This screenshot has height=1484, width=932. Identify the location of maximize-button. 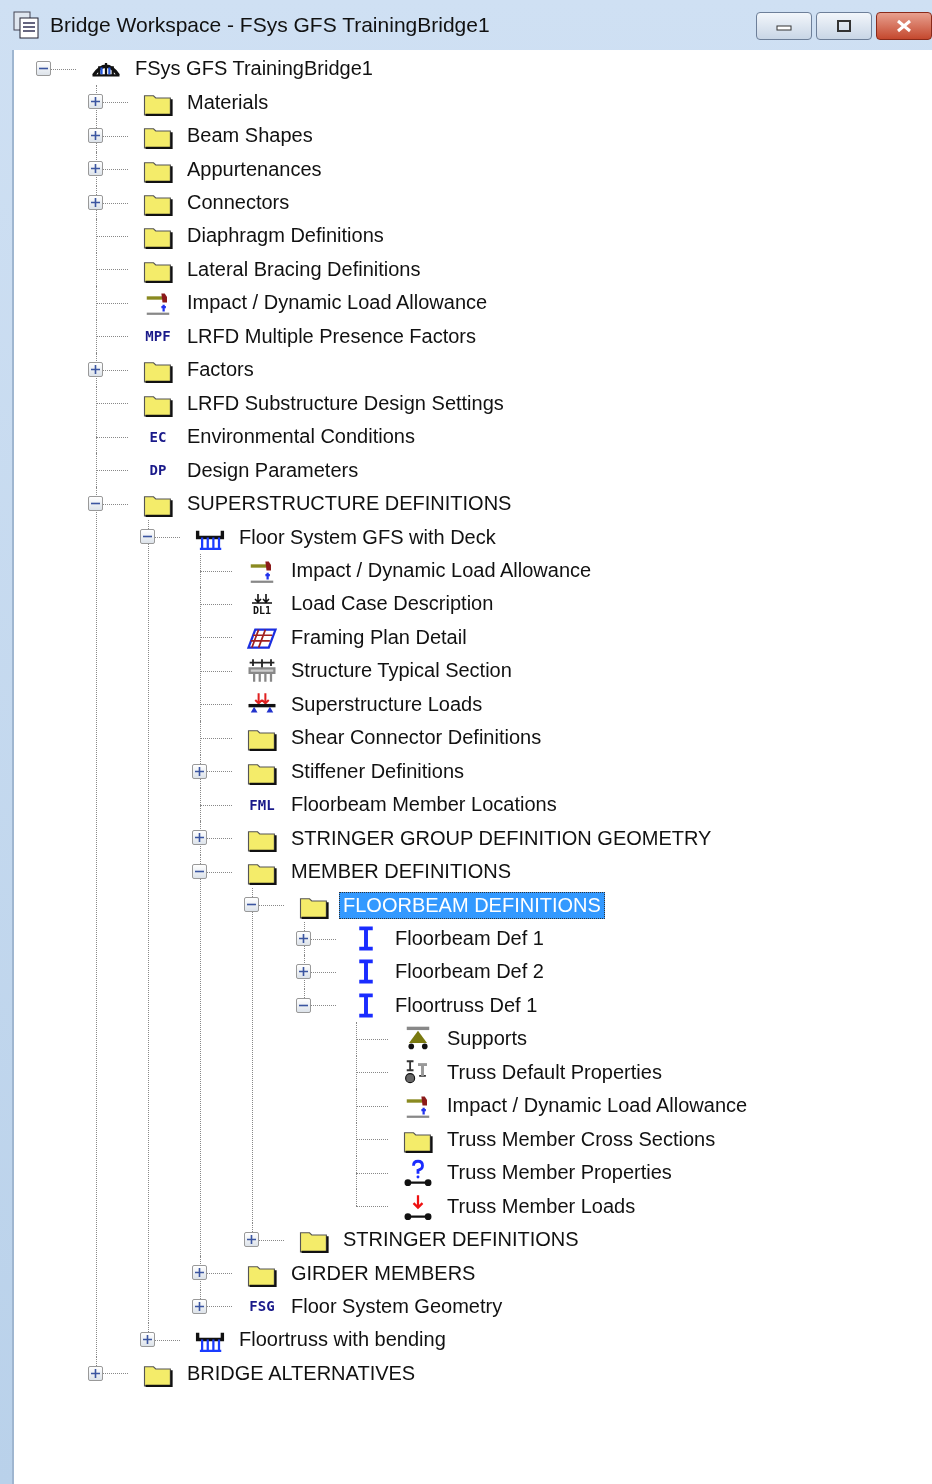
(844, 26).